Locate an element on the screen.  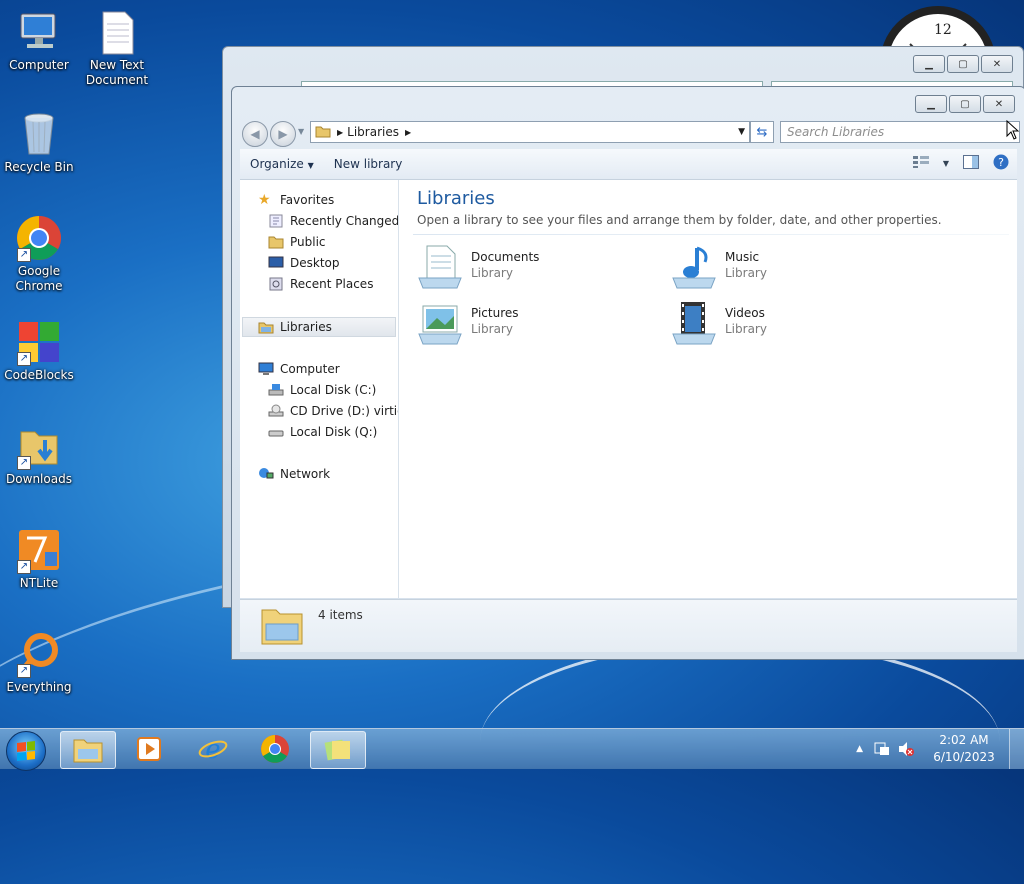
new-library-button: New library is located at coordinates (368, 164).